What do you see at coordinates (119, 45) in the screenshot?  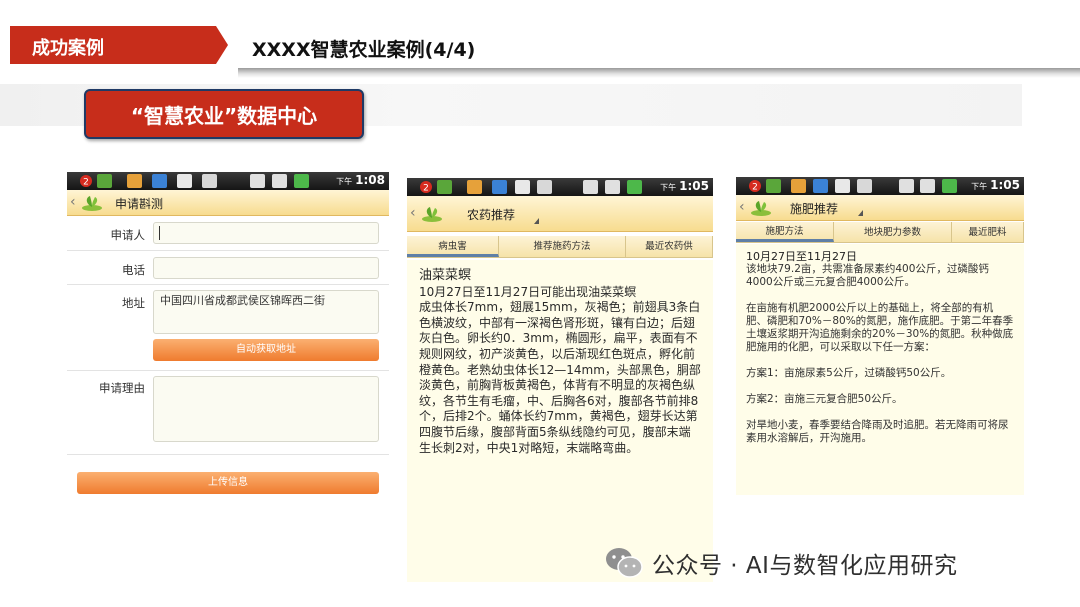 I see `section-tag: 成功案例` at bounding box center [119, 45].